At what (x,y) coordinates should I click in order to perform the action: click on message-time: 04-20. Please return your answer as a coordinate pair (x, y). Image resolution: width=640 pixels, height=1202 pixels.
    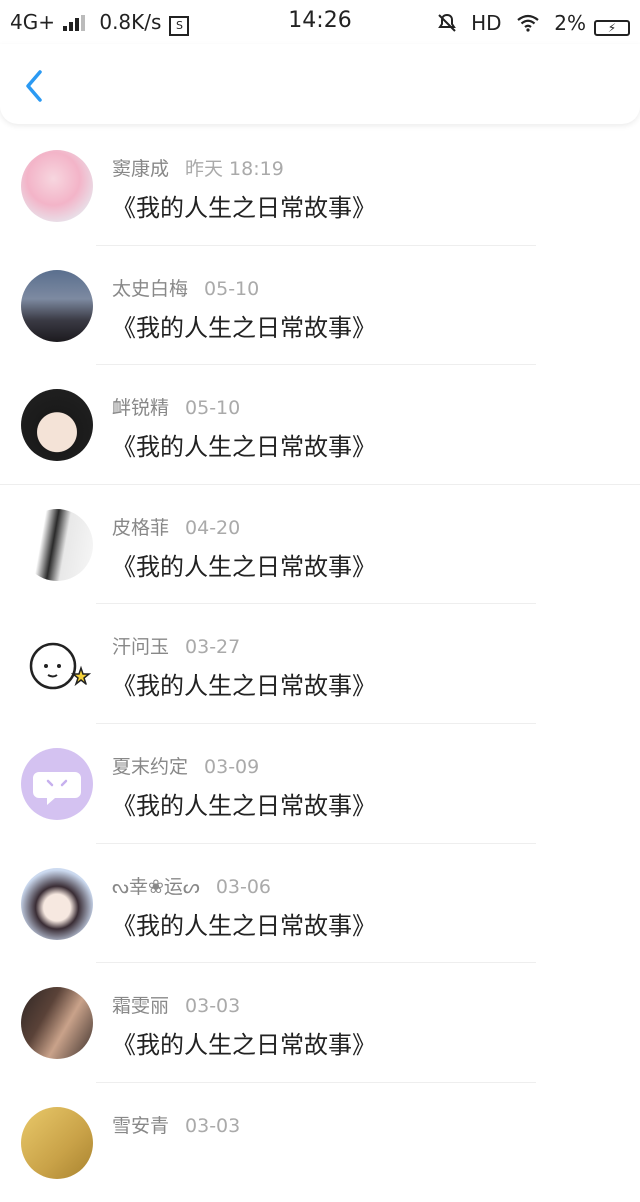
    Looking at the image, I should click on (213, 527).